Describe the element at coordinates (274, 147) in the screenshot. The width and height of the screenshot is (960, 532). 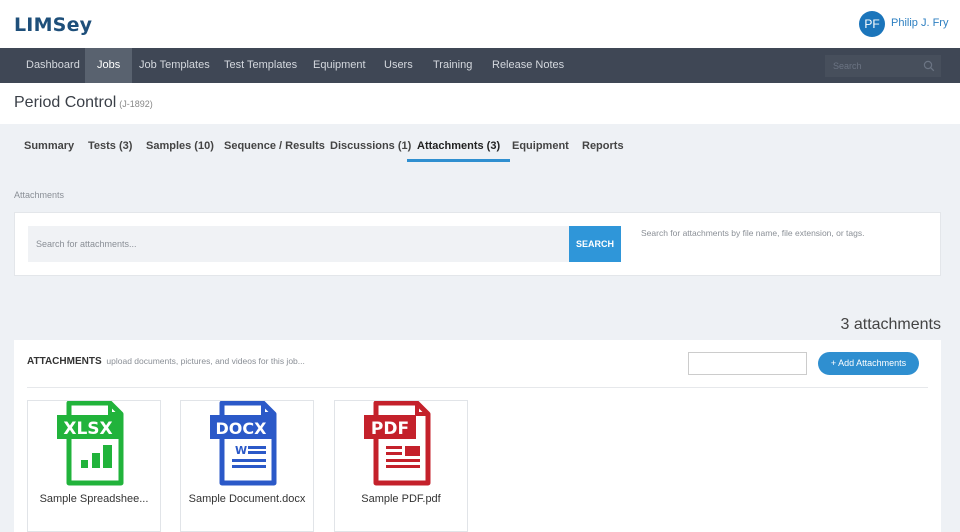
I see `tab-sequence-results: Sequence / Results` at that location.